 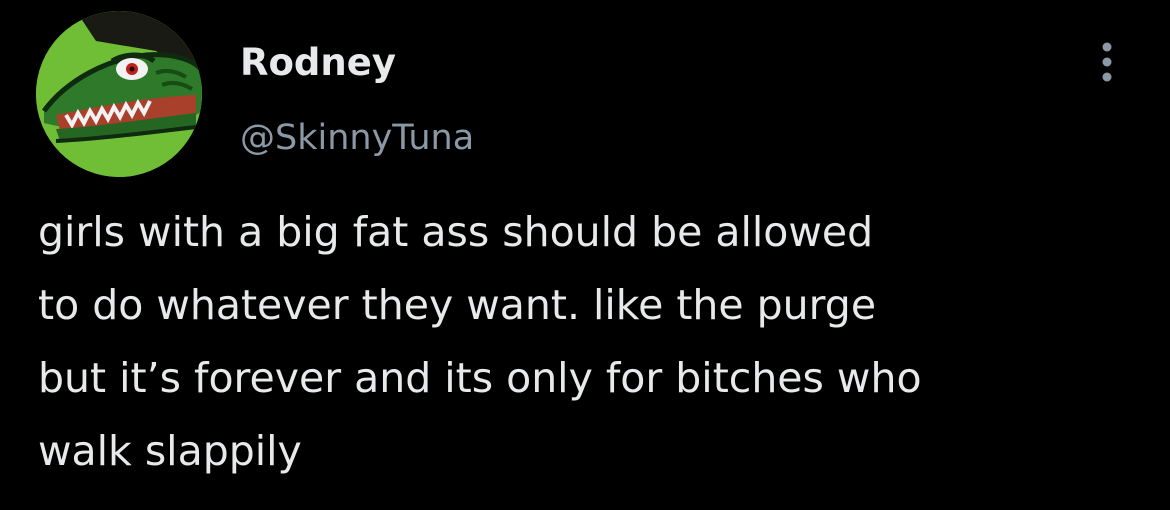 I want to click on display-name: Rodney, so click(x=318, y=63).